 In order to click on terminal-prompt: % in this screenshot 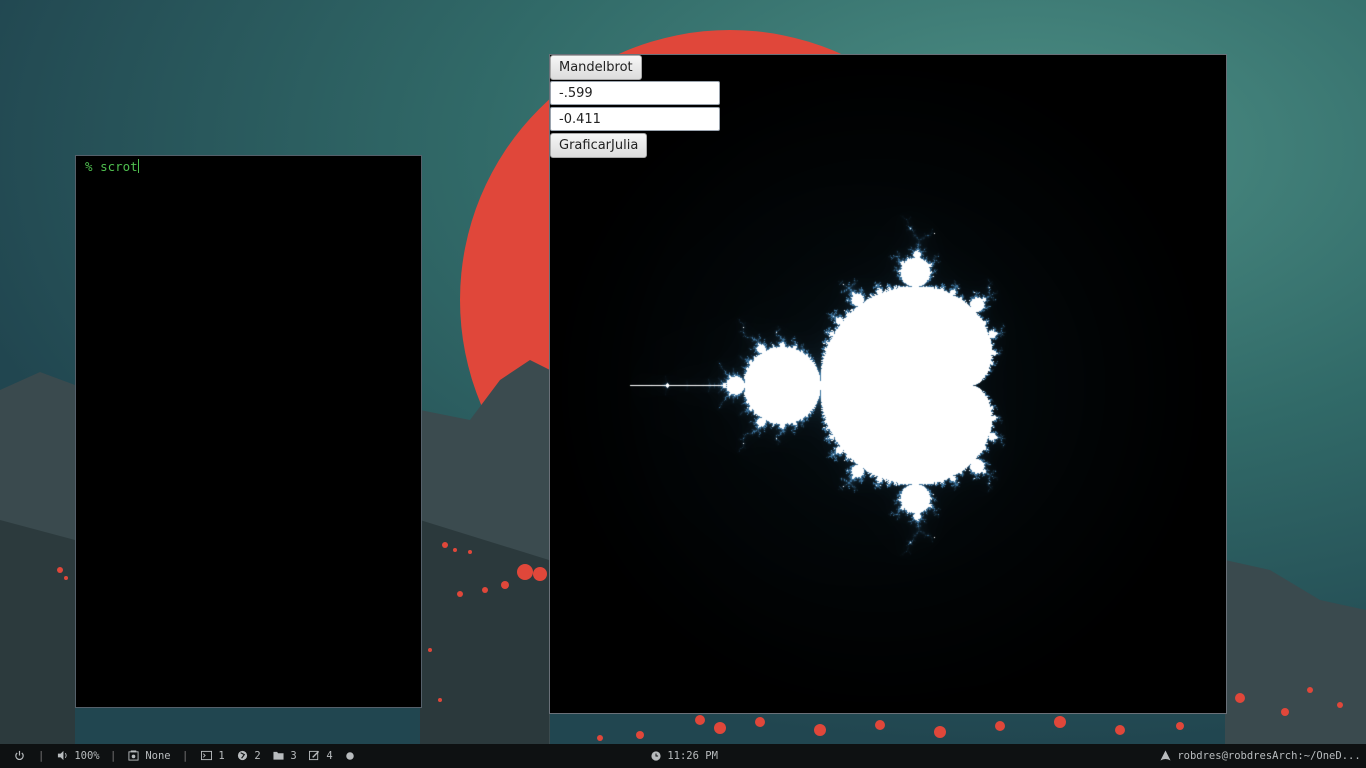, I will do `click(89, 166)`.